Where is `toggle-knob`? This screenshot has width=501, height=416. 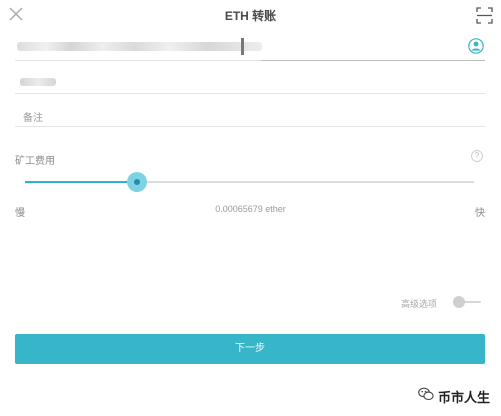
toggle-knob is located at coordinates (459, 302).